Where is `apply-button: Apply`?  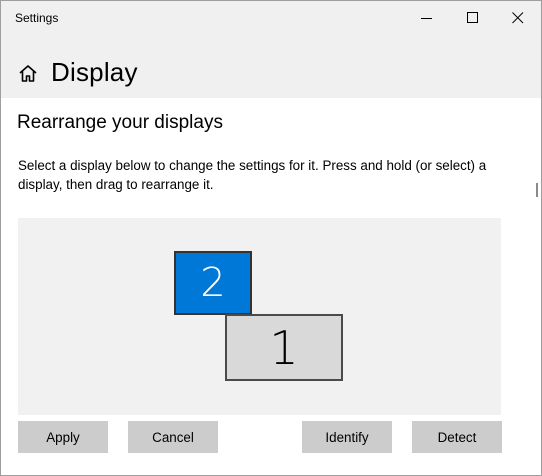
apply-button: Apply is located at coordinates (63, 437).